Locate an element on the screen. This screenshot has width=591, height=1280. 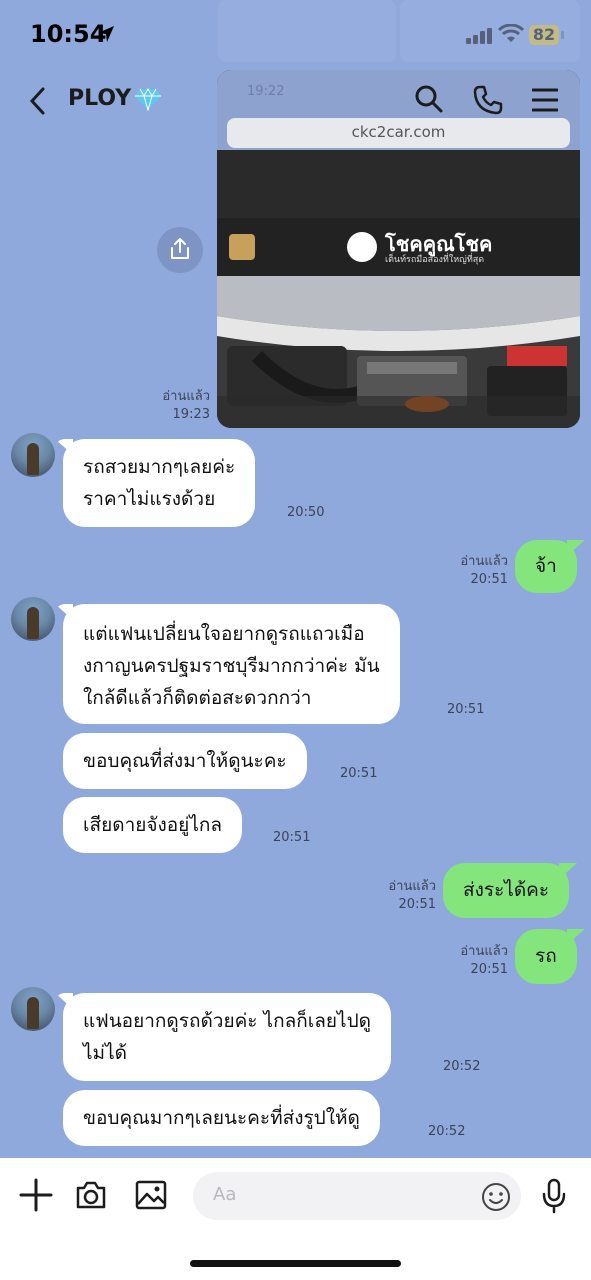
engine-bay-image is located at coordinates (398, 352).